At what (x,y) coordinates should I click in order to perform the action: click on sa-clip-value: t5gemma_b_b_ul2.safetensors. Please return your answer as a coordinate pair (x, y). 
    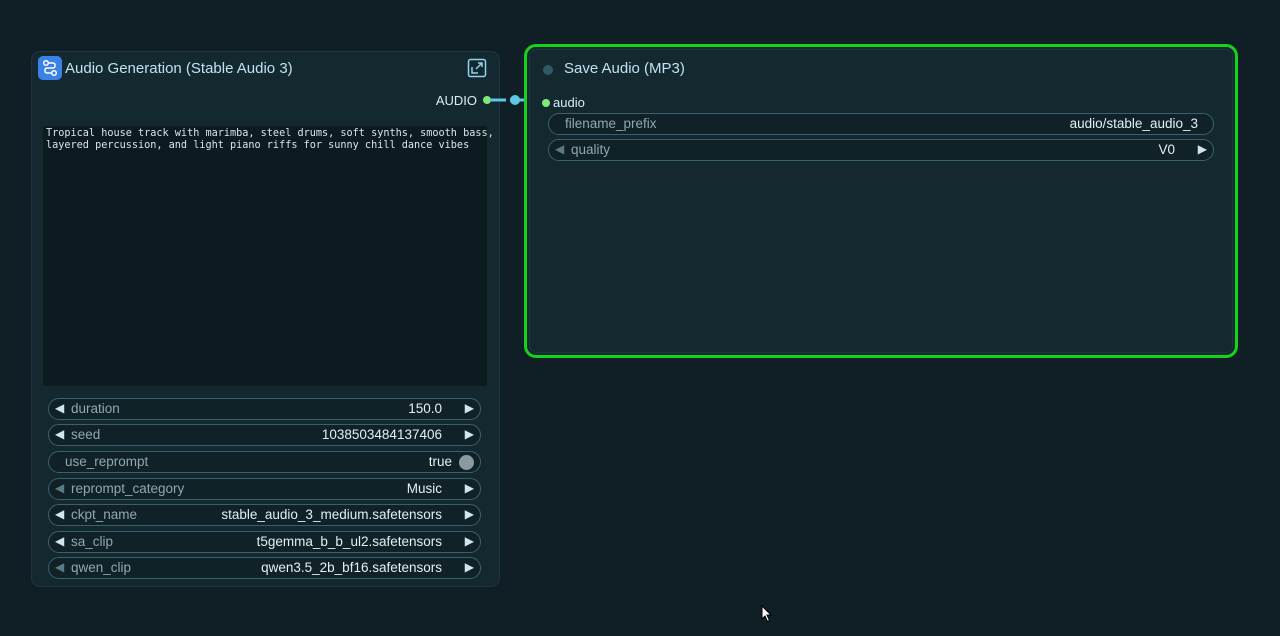
    Looking at the image, I should click on (349, 541).